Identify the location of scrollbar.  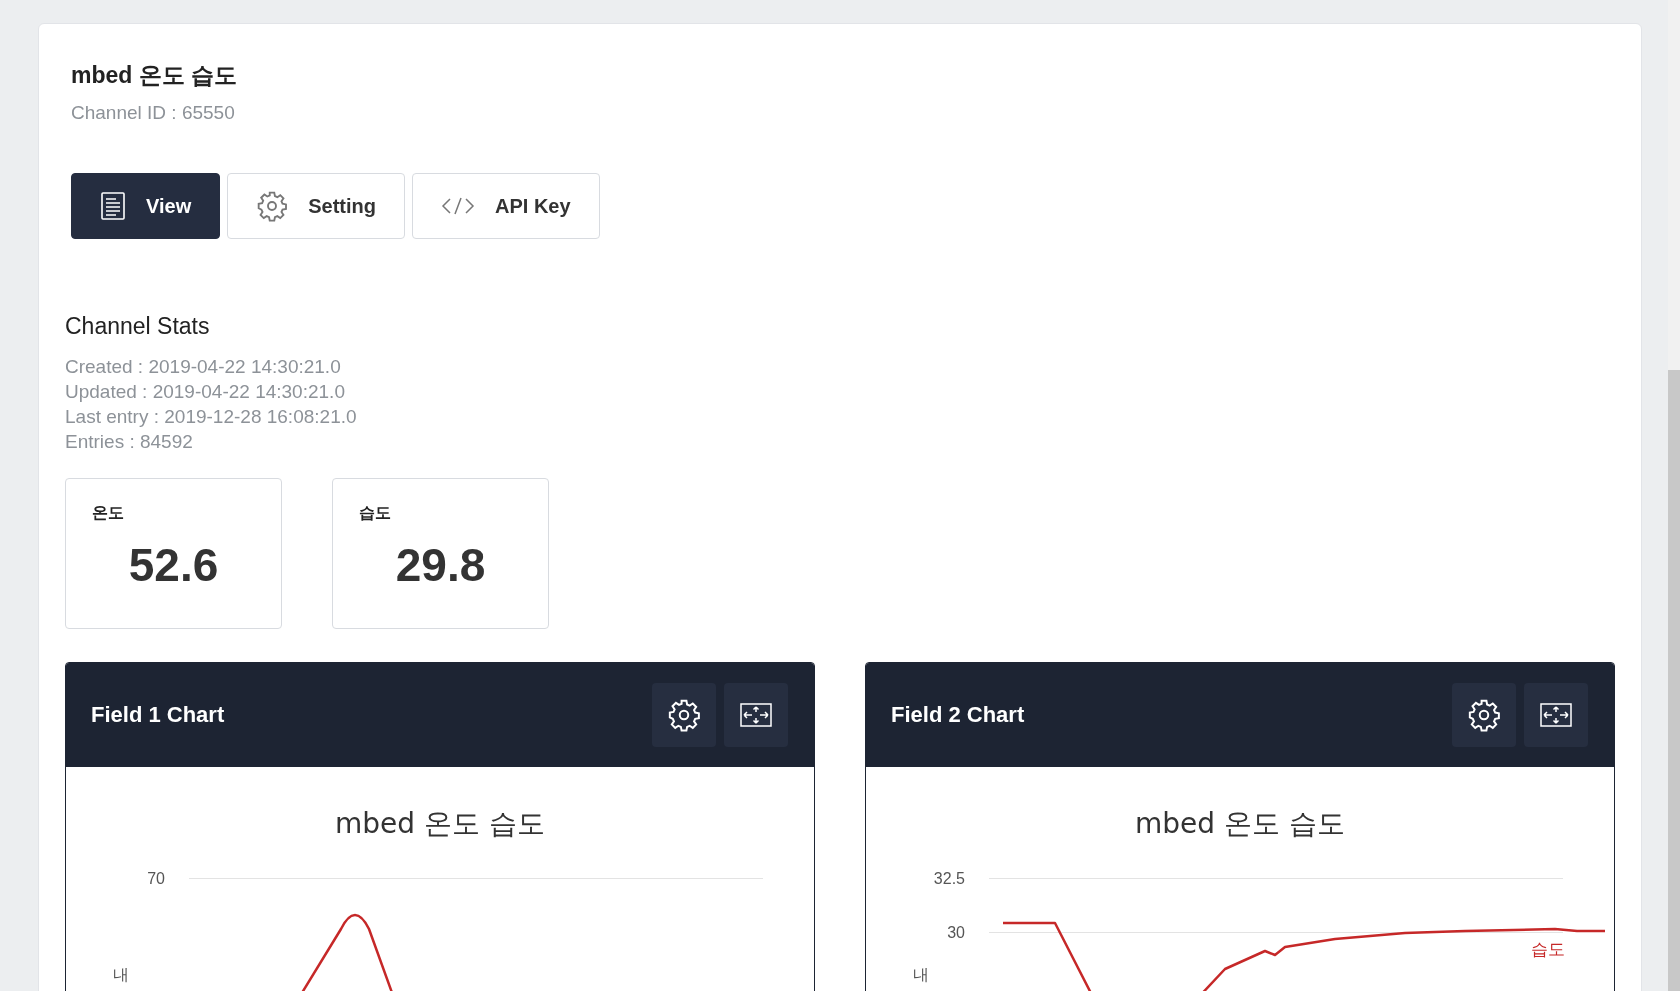
(1674, 495).